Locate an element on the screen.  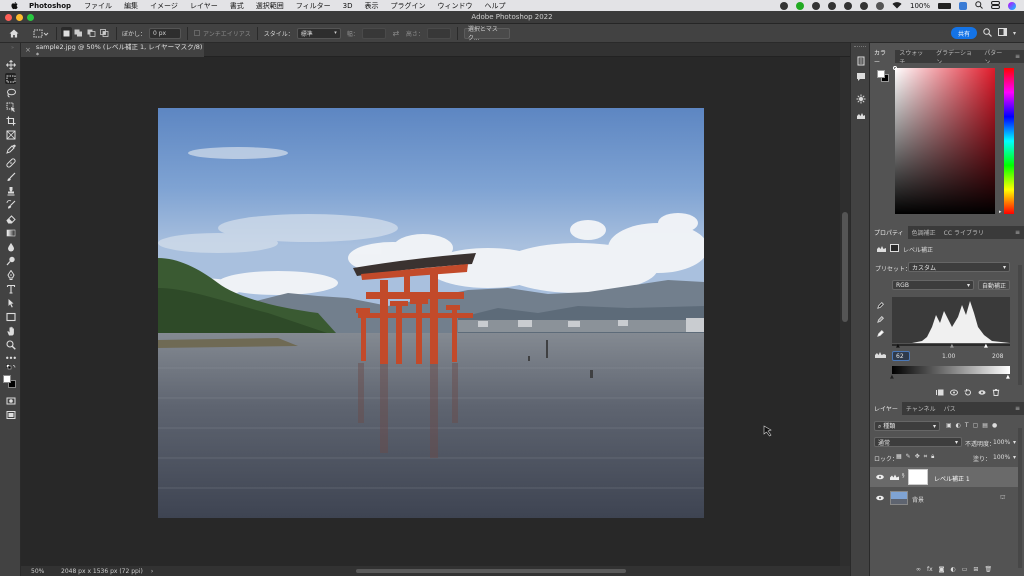
hue-slider-handle-icon: ▸ is located at coordinates (1000, 212).